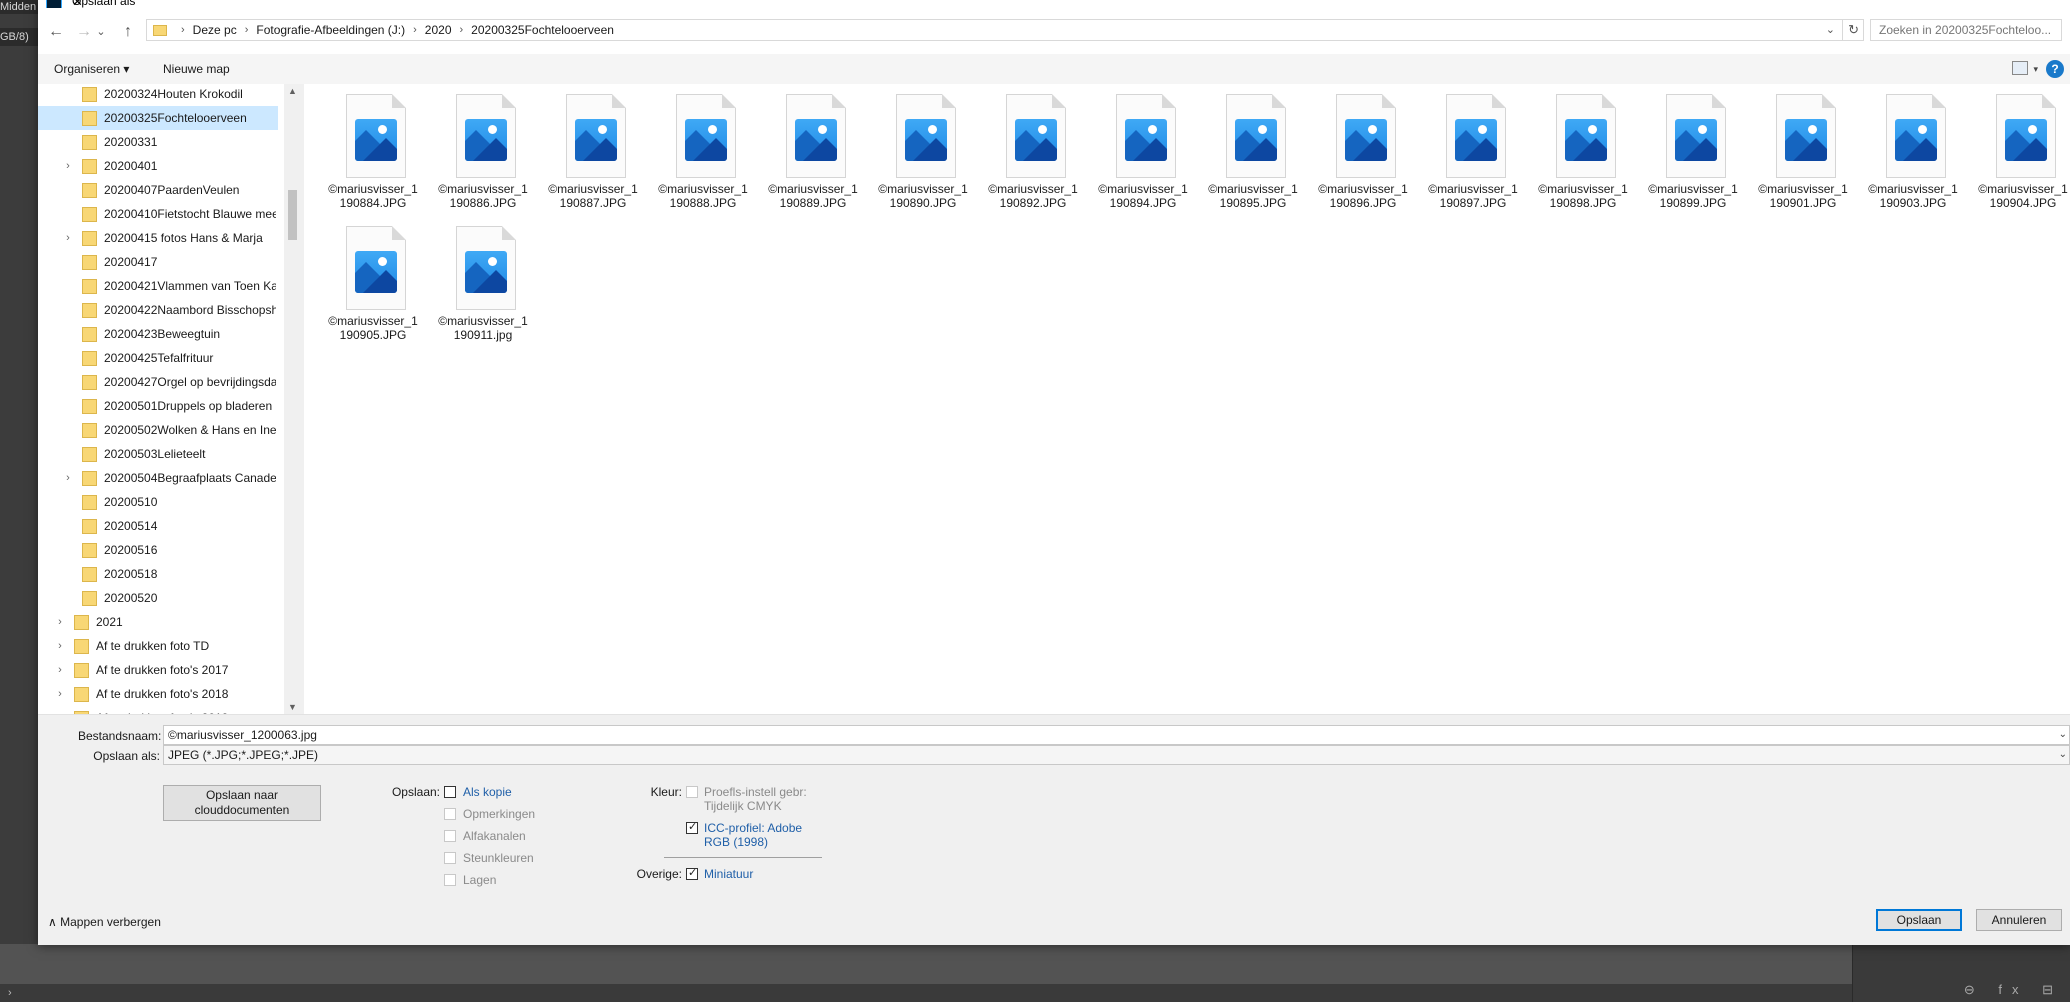  What do you see at coordinates (1116, 755) in the screenshot?
I see `save-type-select: JPEG (*.JPG;*.JPEG;*.JPE) ⌄` at bounding box center [1116, 755].